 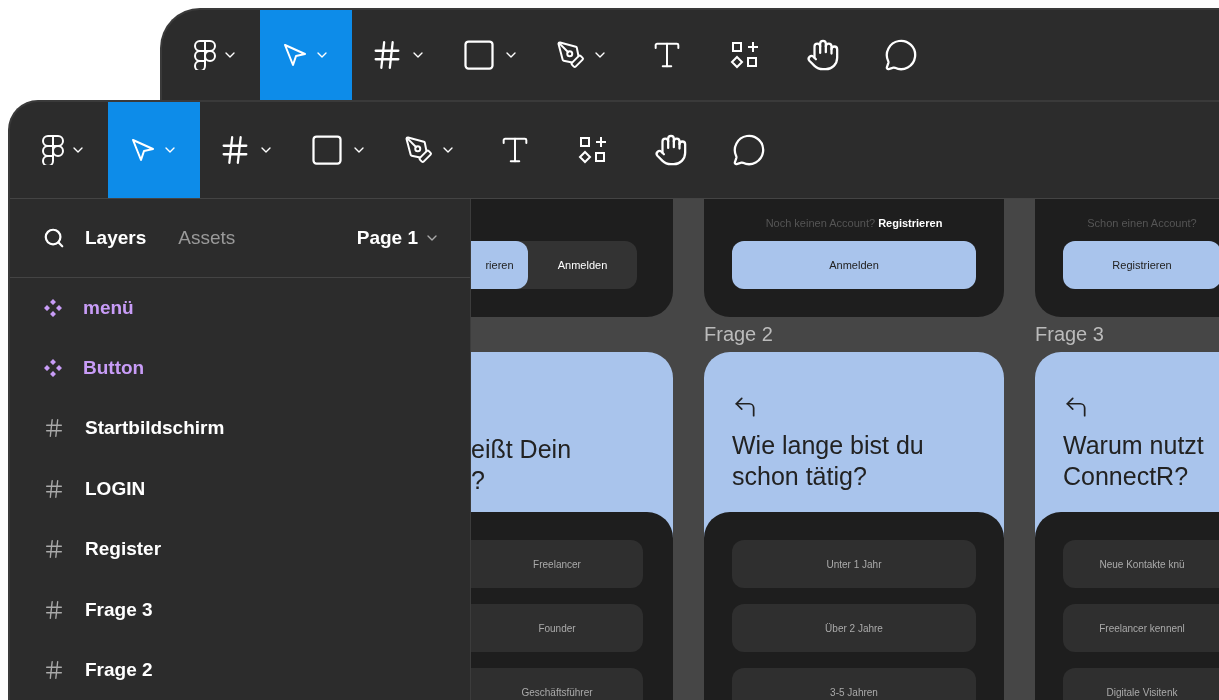 What do you see at coordinates (1141, 564) in the screenshot?
I see `answer-option: Neue Kontakte knü` at bounding box center [1141, 564].